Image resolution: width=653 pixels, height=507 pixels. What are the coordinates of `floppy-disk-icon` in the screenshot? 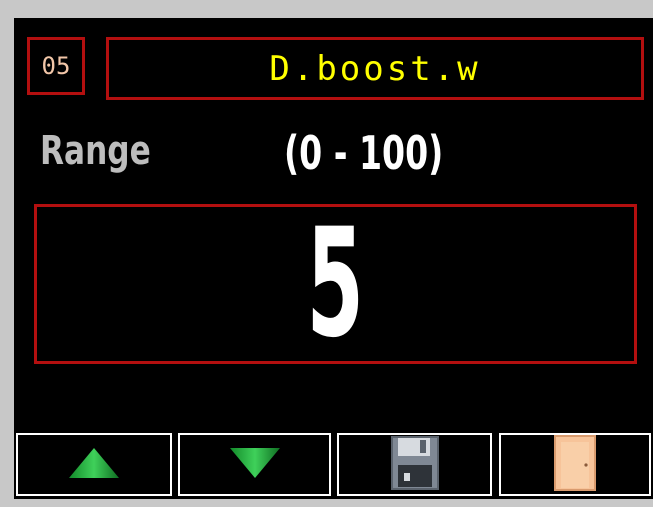 It's located at (415, 465).